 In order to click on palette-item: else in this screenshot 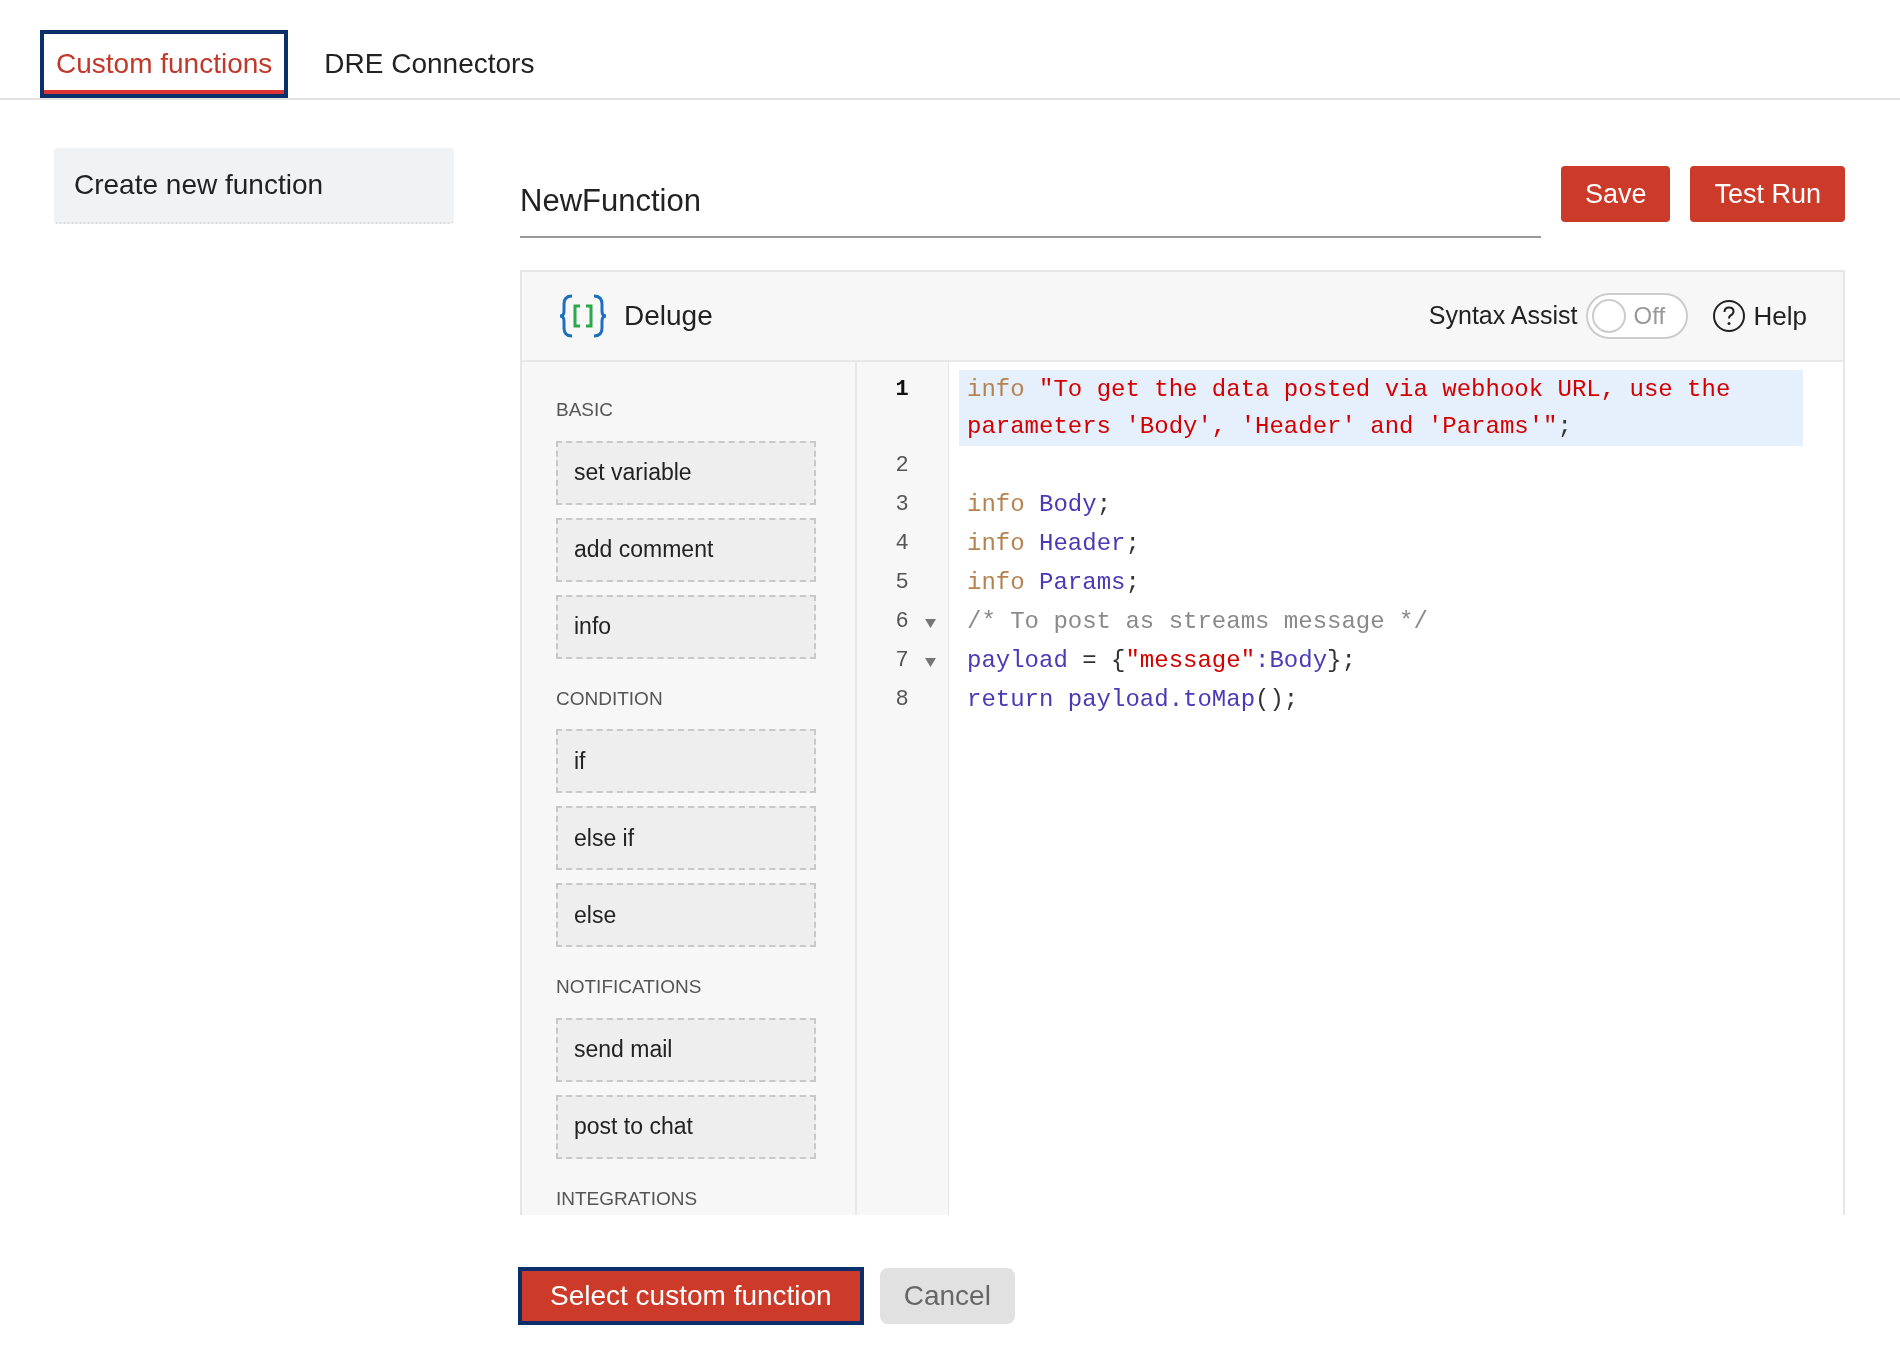, I will do `click(686, 915)`.